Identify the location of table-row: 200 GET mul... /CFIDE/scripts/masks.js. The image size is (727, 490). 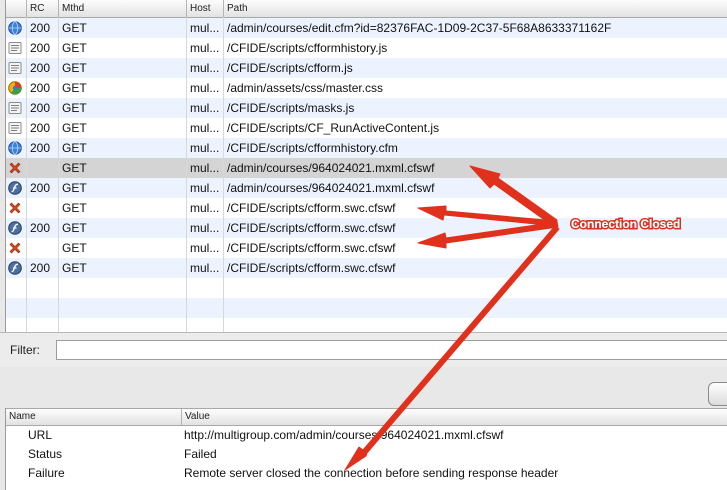
(366, 108).